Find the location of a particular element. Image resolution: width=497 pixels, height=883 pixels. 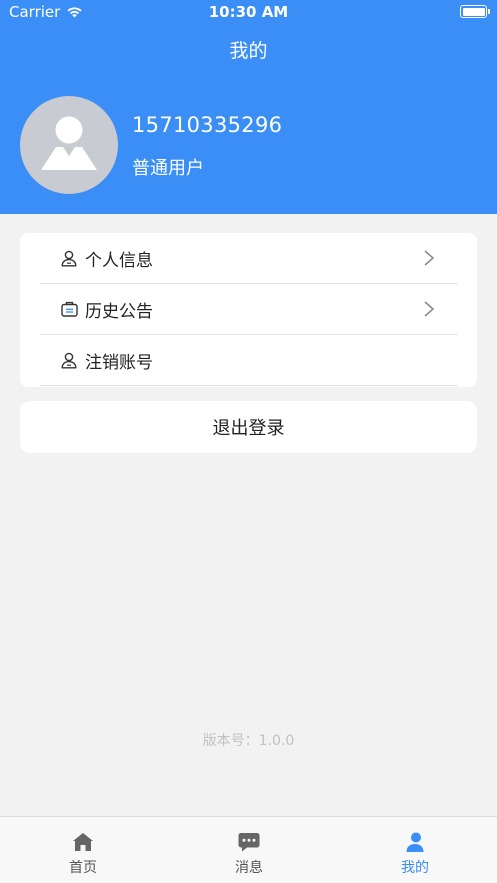

tab-messages: 消息 is located at coordinates (249, 850).